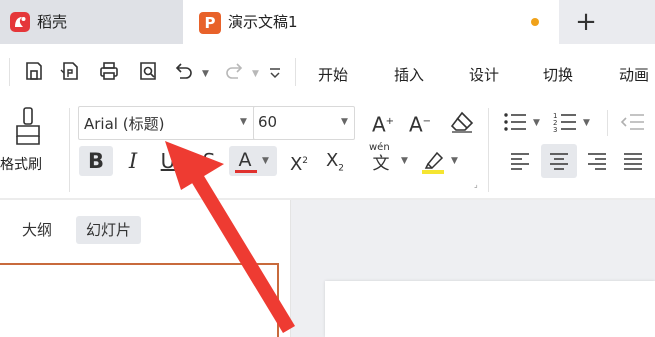  What do you see at coordinates (96, 161) in the screenshot?
I see `bold-icon: B` at bounding box center [96, 161].